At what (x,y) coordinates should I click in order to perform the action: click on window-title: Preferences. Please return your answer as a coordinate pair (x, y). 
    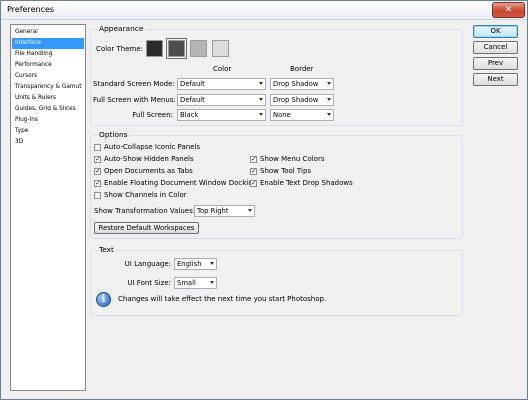
    Looking at the image, I should click on (31, 9).